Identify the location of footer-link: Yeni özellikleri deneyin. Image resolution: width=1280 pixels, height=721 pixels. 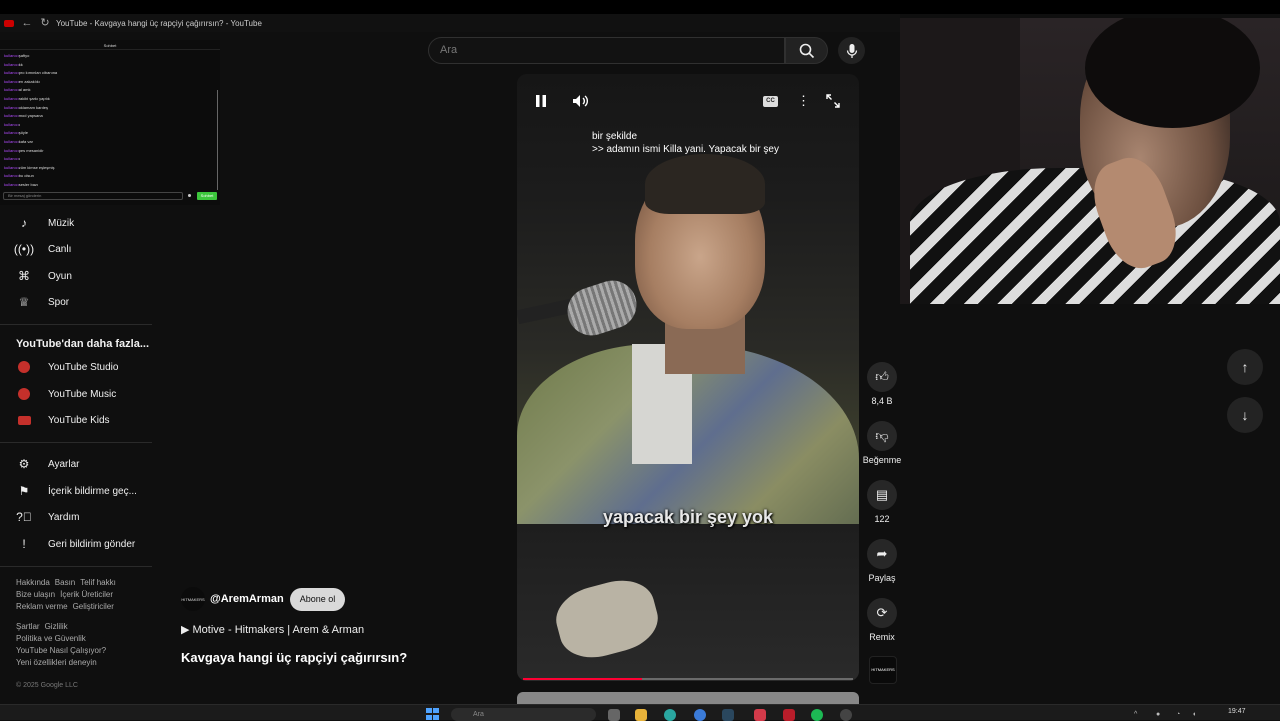
(56, 663).